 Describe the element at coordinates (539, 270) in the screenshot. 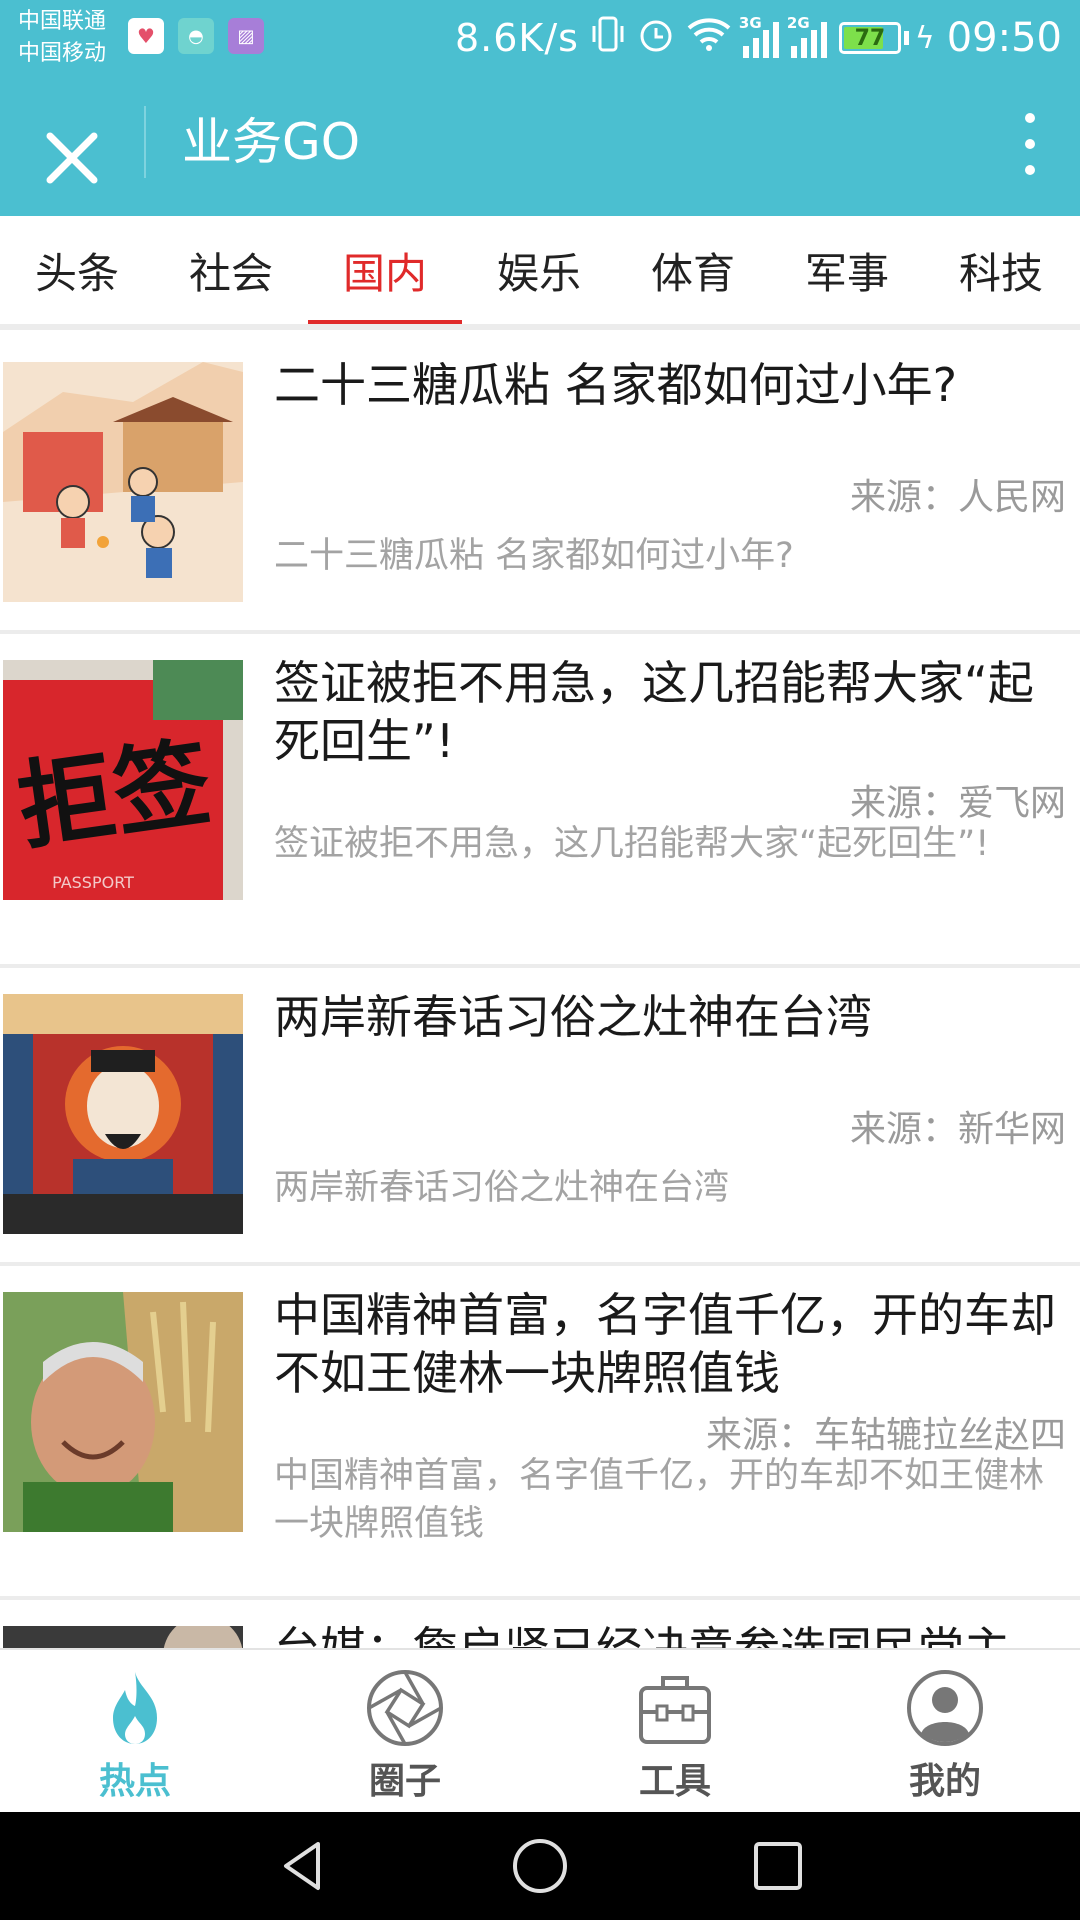

I see `tab-entertainment: 娱乐` at that location.